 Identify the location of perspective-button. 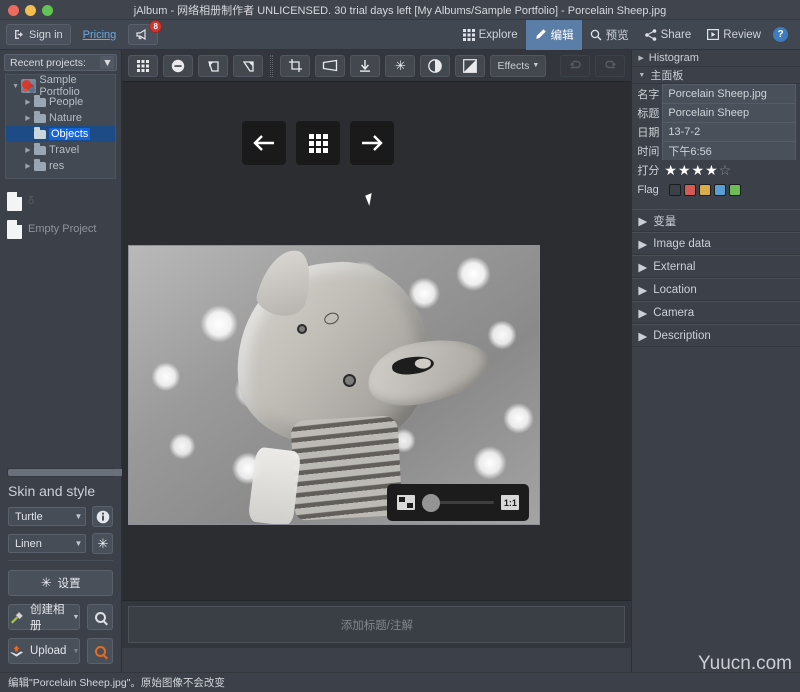
(330, 65).